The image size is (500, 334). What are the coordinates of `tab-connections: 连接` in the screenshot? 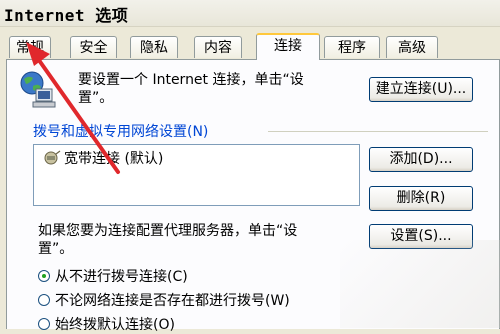 It's located at (288, 46).